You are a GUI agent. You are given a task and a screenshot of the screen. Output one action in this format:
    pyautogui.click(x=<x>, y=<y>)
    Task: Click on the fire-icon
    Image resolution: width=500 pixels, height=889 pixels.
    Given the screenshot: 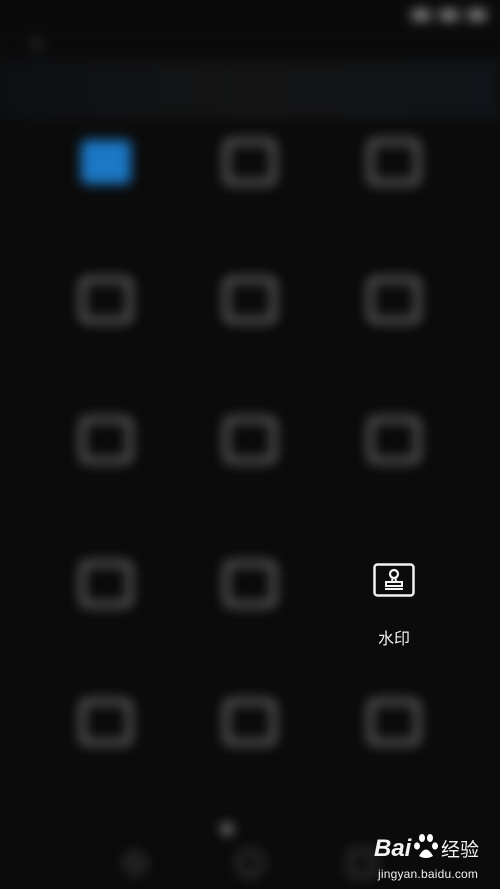 What is the action you would take?
    pyautogui.click(x=394, y=722)
    